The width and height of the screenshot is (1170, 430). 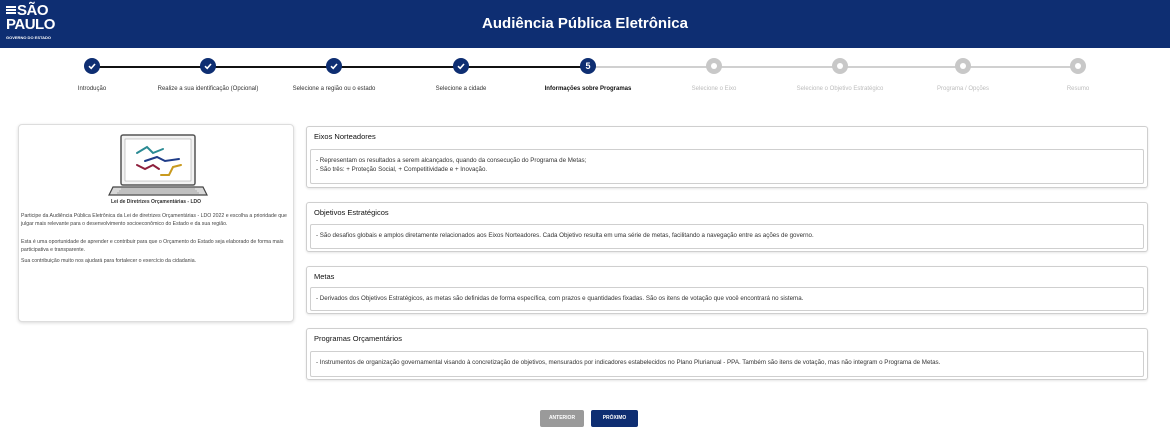 I want to click on section-title: Objetivos Estratégicos, so click(x=351, y=212).